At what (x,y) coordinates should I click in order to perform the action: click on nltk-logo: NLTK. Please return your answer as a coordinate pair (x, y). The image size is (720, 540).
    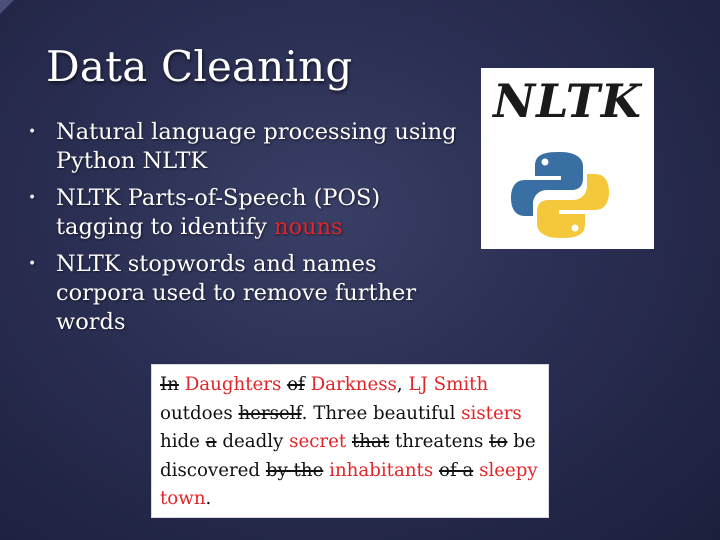
    Looking at the image, I should click on (567, 158).